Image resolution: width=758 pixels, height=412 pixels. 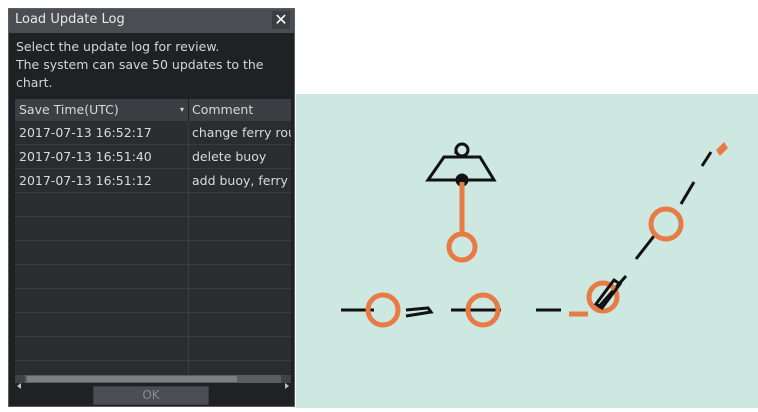 What do you see at coordinates (188, 248) in the screenshot?
I see `column-divider` at bounding box center [188, 248].